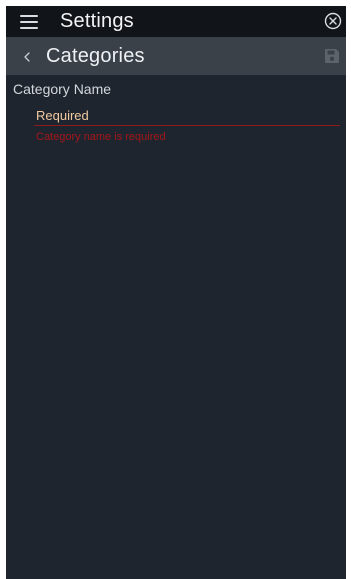 This screenshot has width=351, height=579. Describe the element at coordinates (333, 21) in the screenshot. I see `circle-close-icon` at that location.